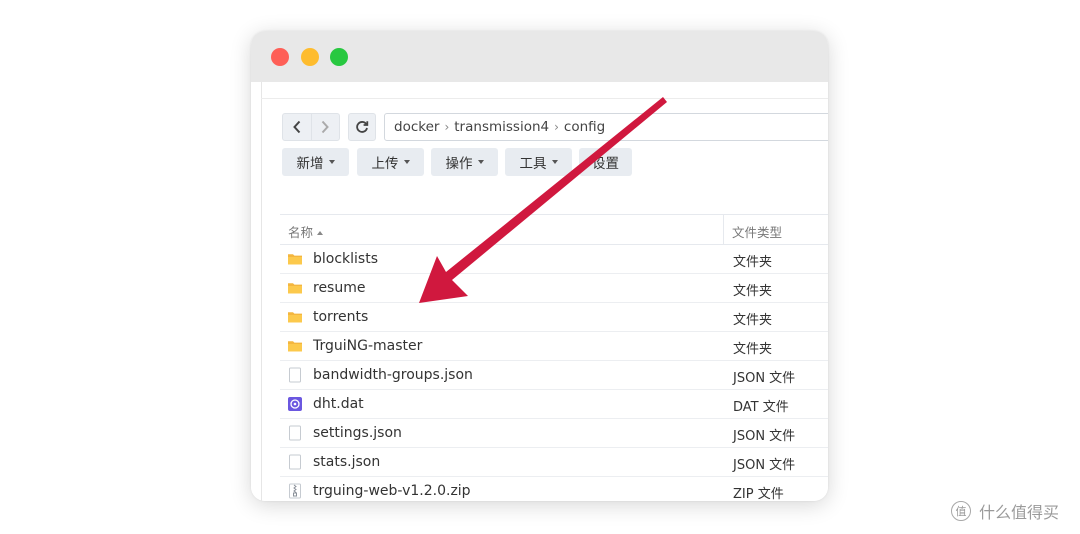 The height and width of the screenshot is (534, 1080). What do you see at coordinates (346, 259) in the screenshot?
I see `file-name: blocklists` at bounding box center [346, 259].